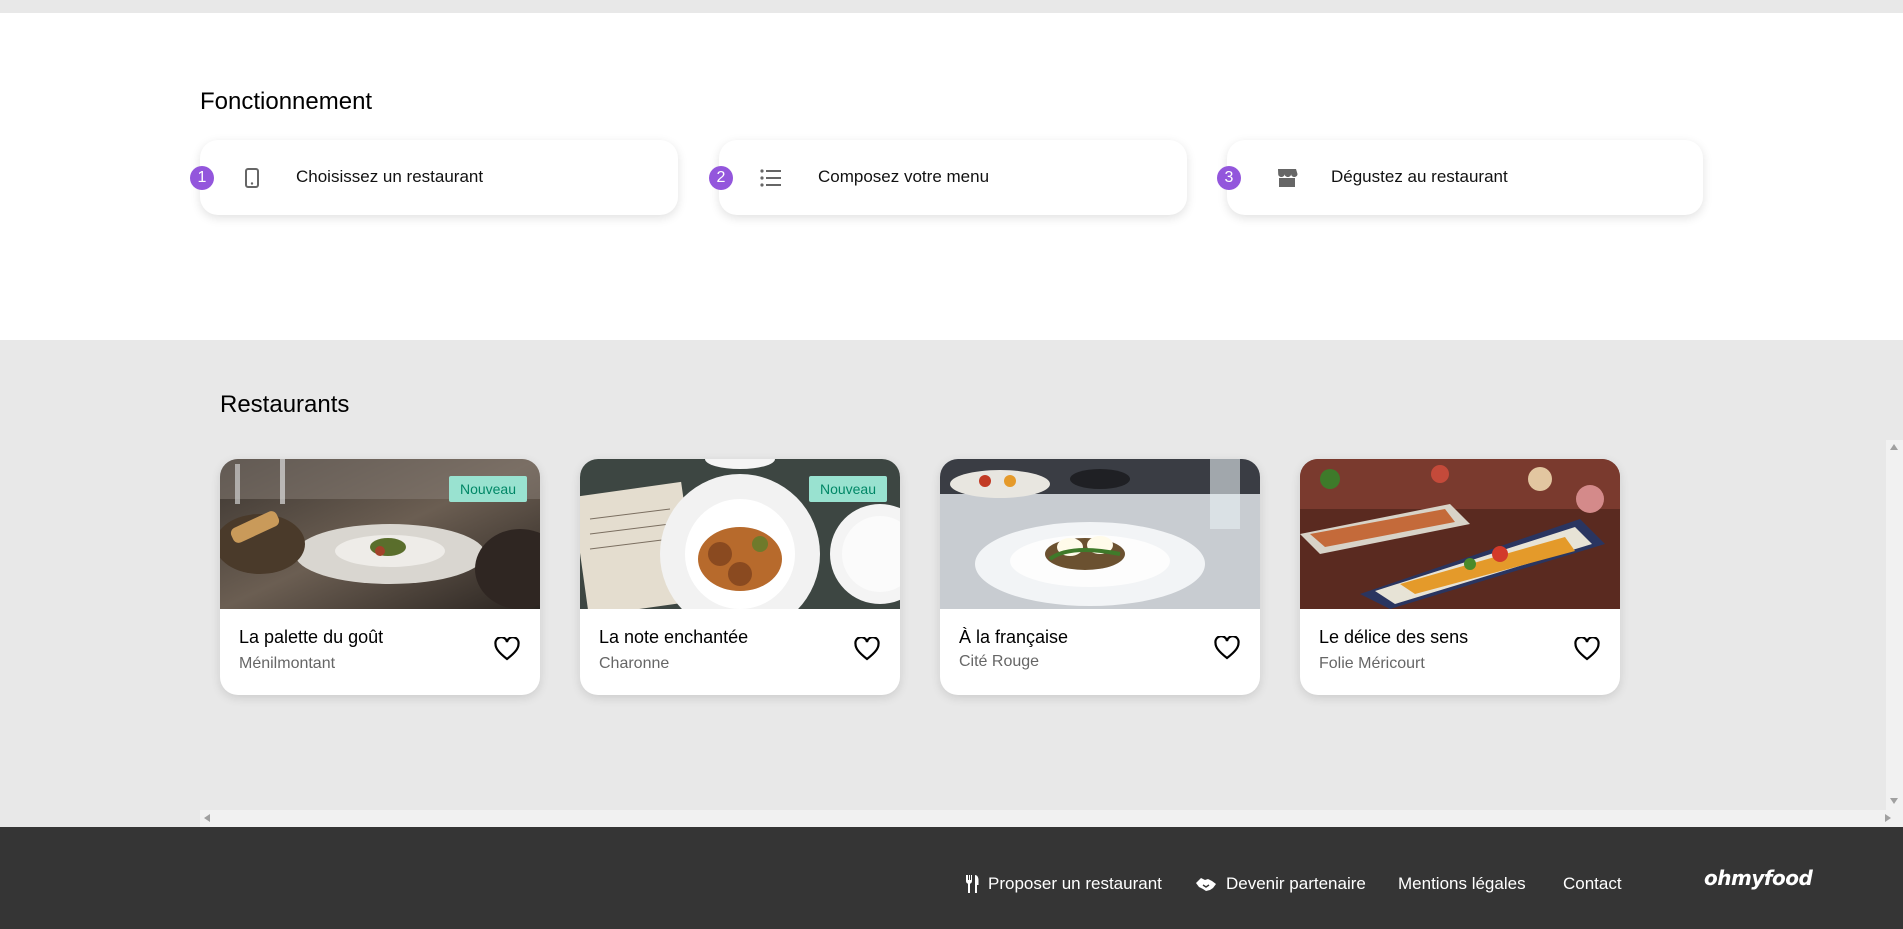 Image resolution: width=1903 pixels, height=929 pixels. I want to click on restaurant-name: La note enchantée, so click(674, 637).